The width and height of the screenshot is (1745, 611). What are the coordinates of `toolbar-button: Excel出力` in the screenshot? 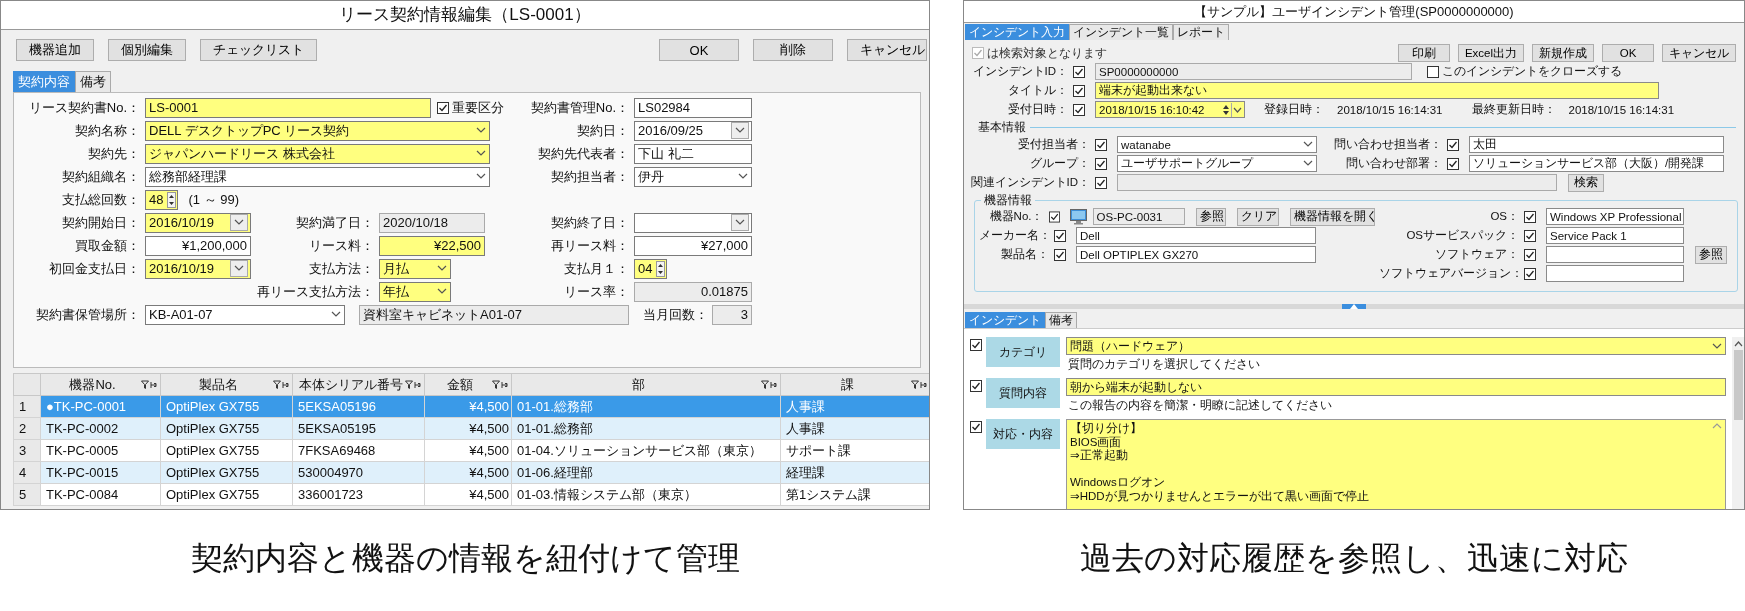 It's located at (1490, 53).